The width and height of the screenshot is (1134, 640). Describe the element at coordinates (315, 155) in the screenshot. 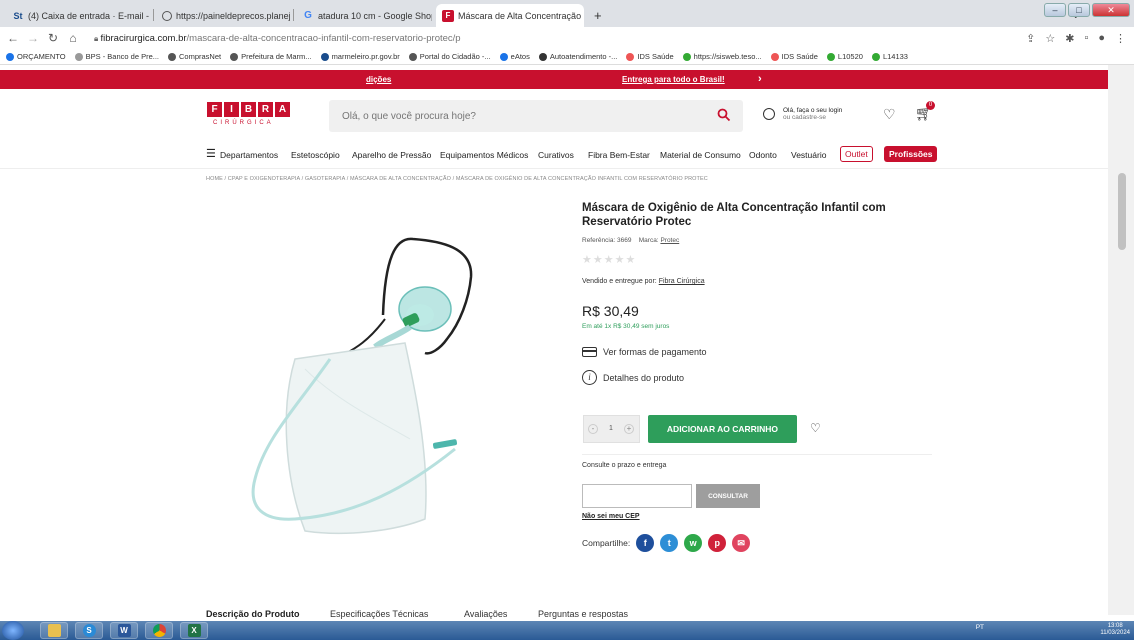

I see `menu-item: Estetoscópio` at that location.